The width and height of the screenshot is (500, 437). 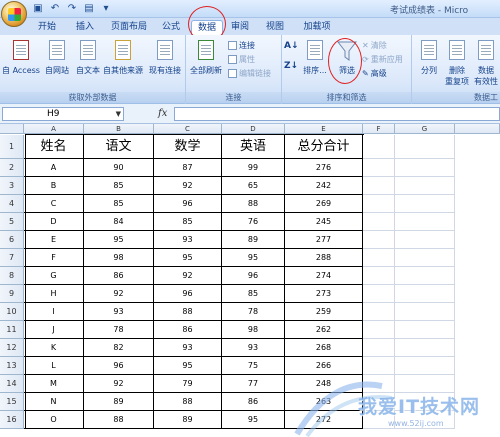 I want to click on table-cell: 76, so click(x=253, y=222).